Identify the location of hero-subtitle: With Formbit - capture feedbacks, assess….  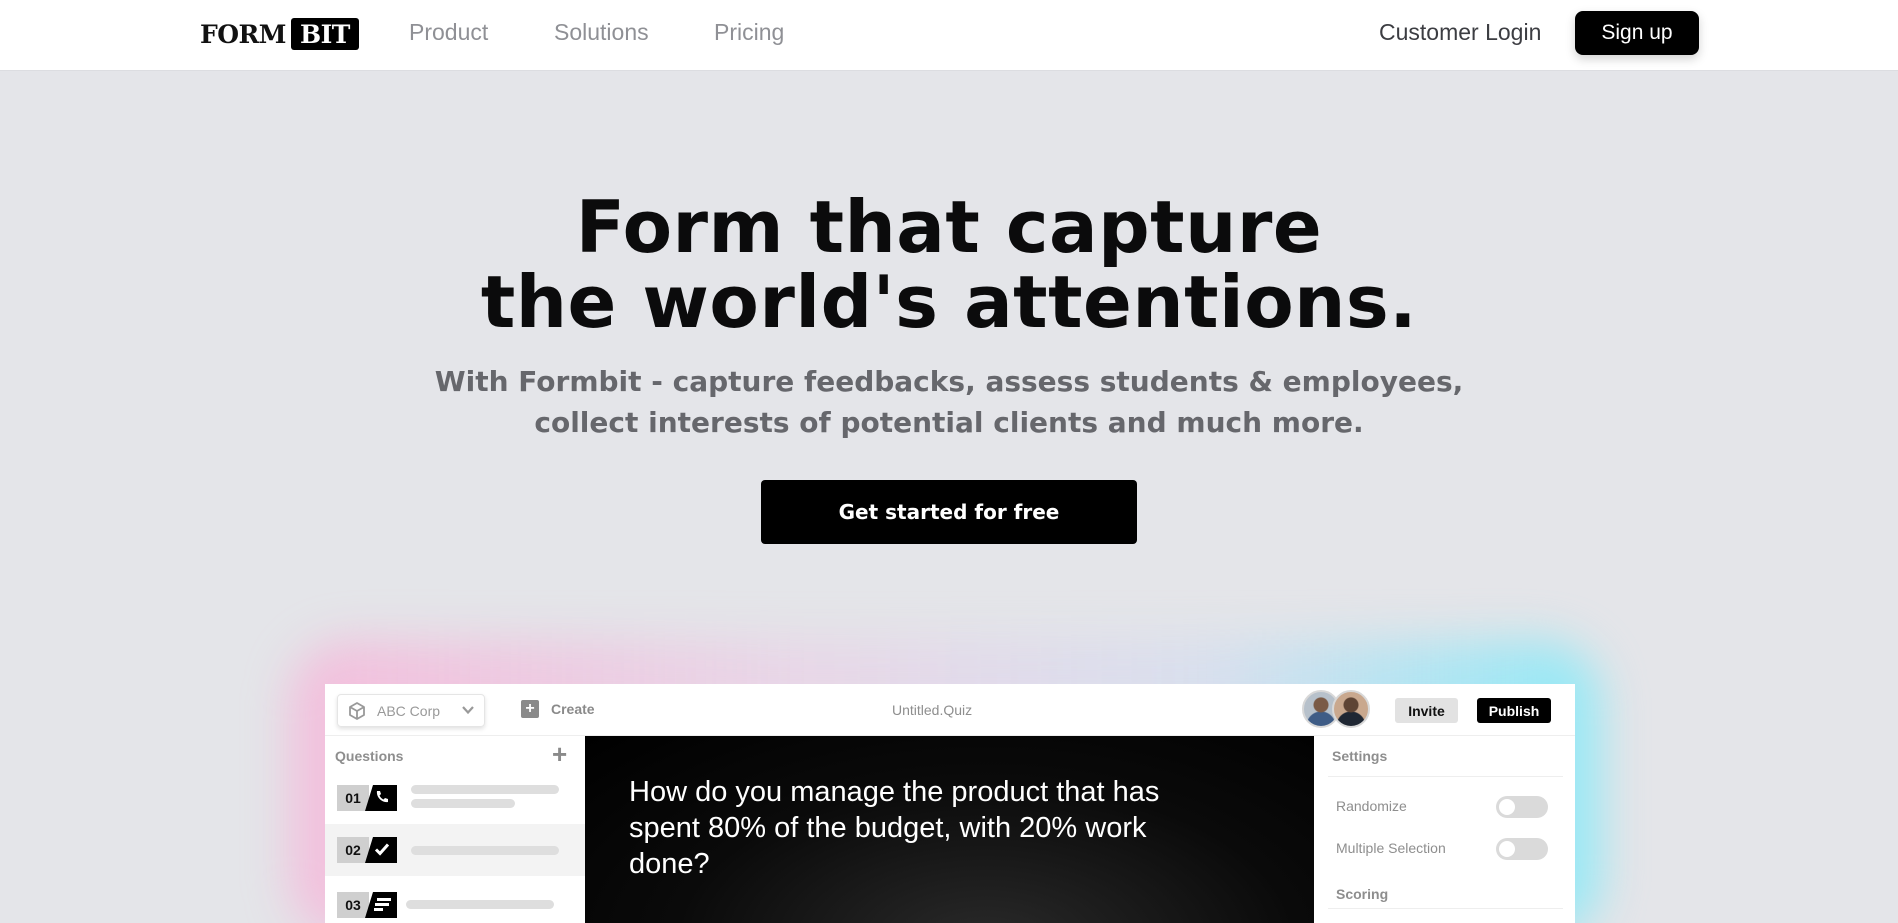
(949, 402).